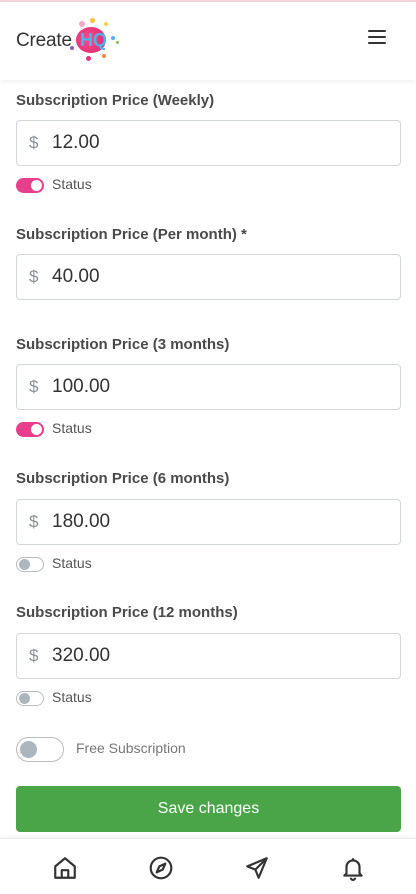 This screenshot has width=416, height=894. Describe the element at coordinates (127, 612) in the screenshot. I see `twelve-month-price-label: Subscription Price (12 months)` at that location.